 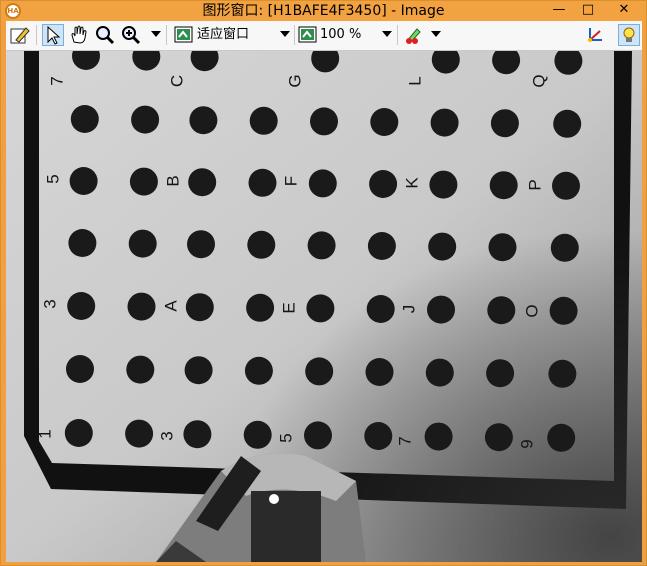 What do you see at coordinates (290, 181) in the screenshot?
I see `grid-letter-label: F` at bounding box center [290, 181].